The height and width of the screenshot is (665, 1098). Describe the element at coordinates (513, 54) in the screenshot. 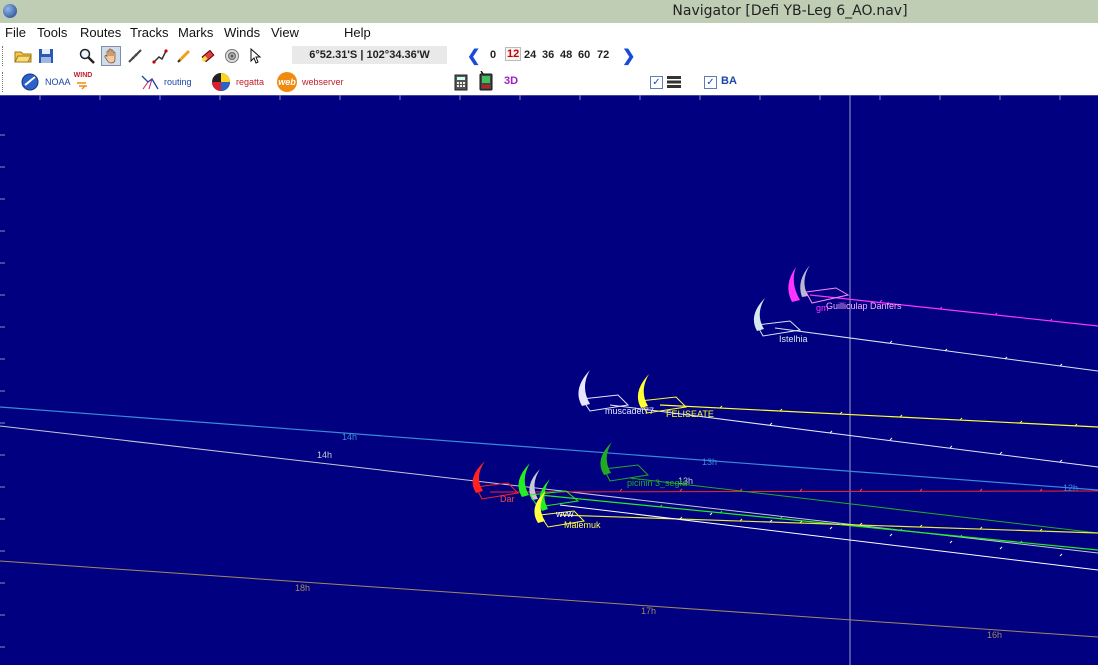

I see `hour-12: 12` at that location.